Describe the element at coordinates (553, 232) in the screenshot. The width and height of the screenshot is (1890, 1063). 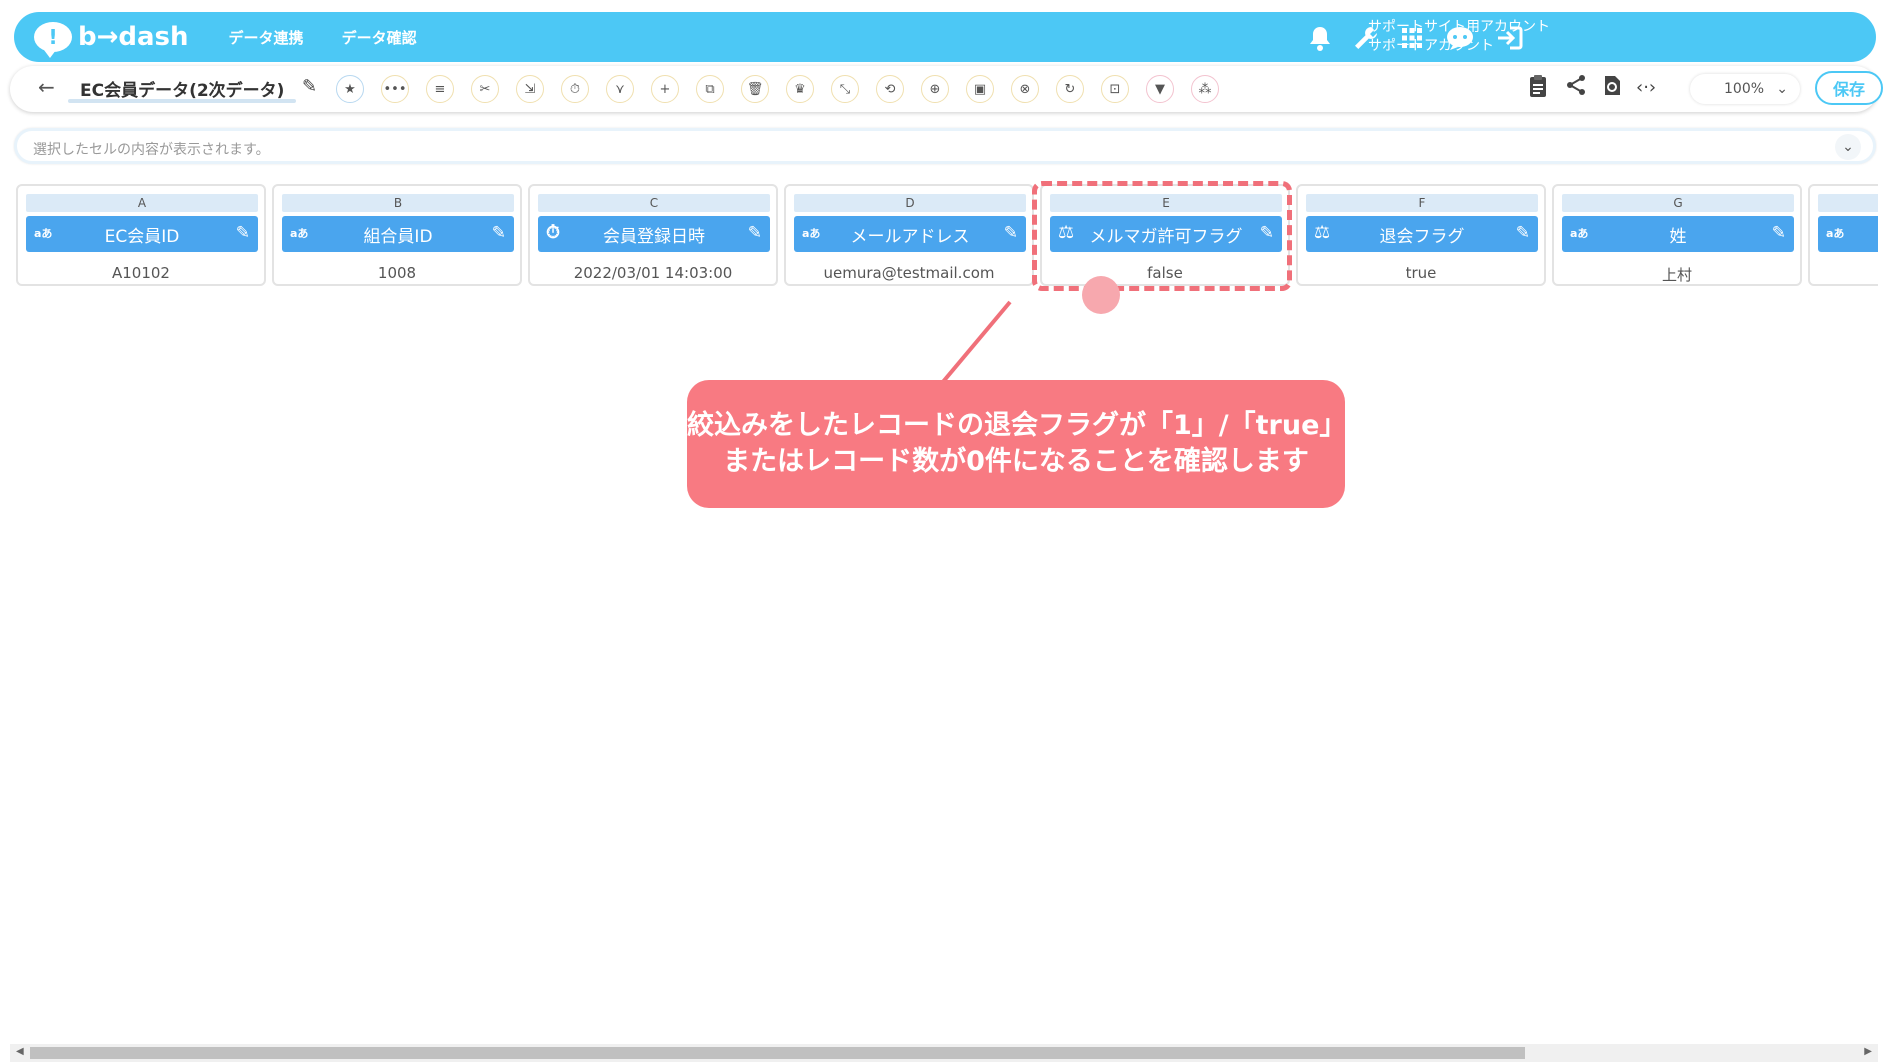
I see `datetime-type-icon: ⏱` at that location.